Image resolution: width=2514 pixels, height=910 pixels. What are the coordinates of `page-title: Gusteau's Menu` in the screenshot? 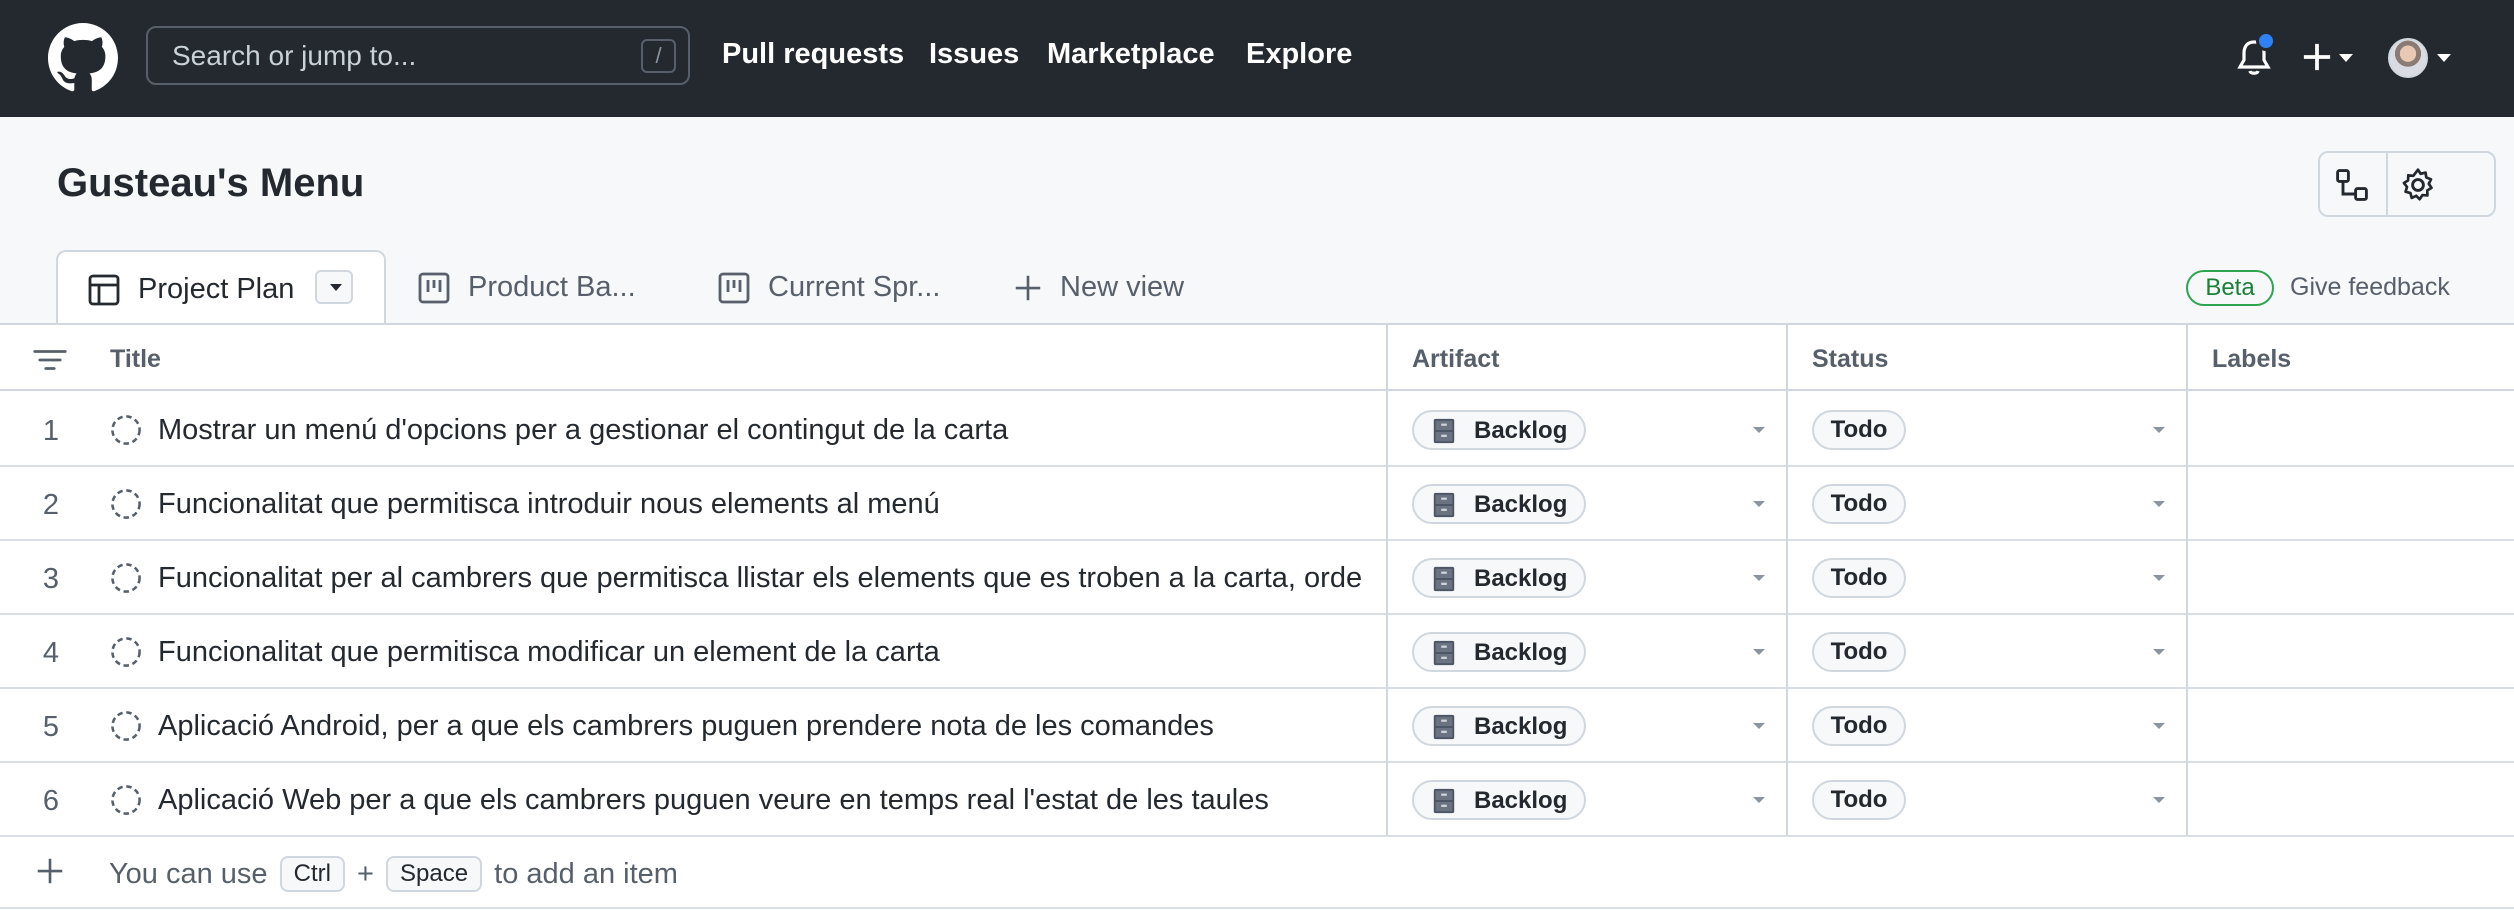 It's located at (211, 183).